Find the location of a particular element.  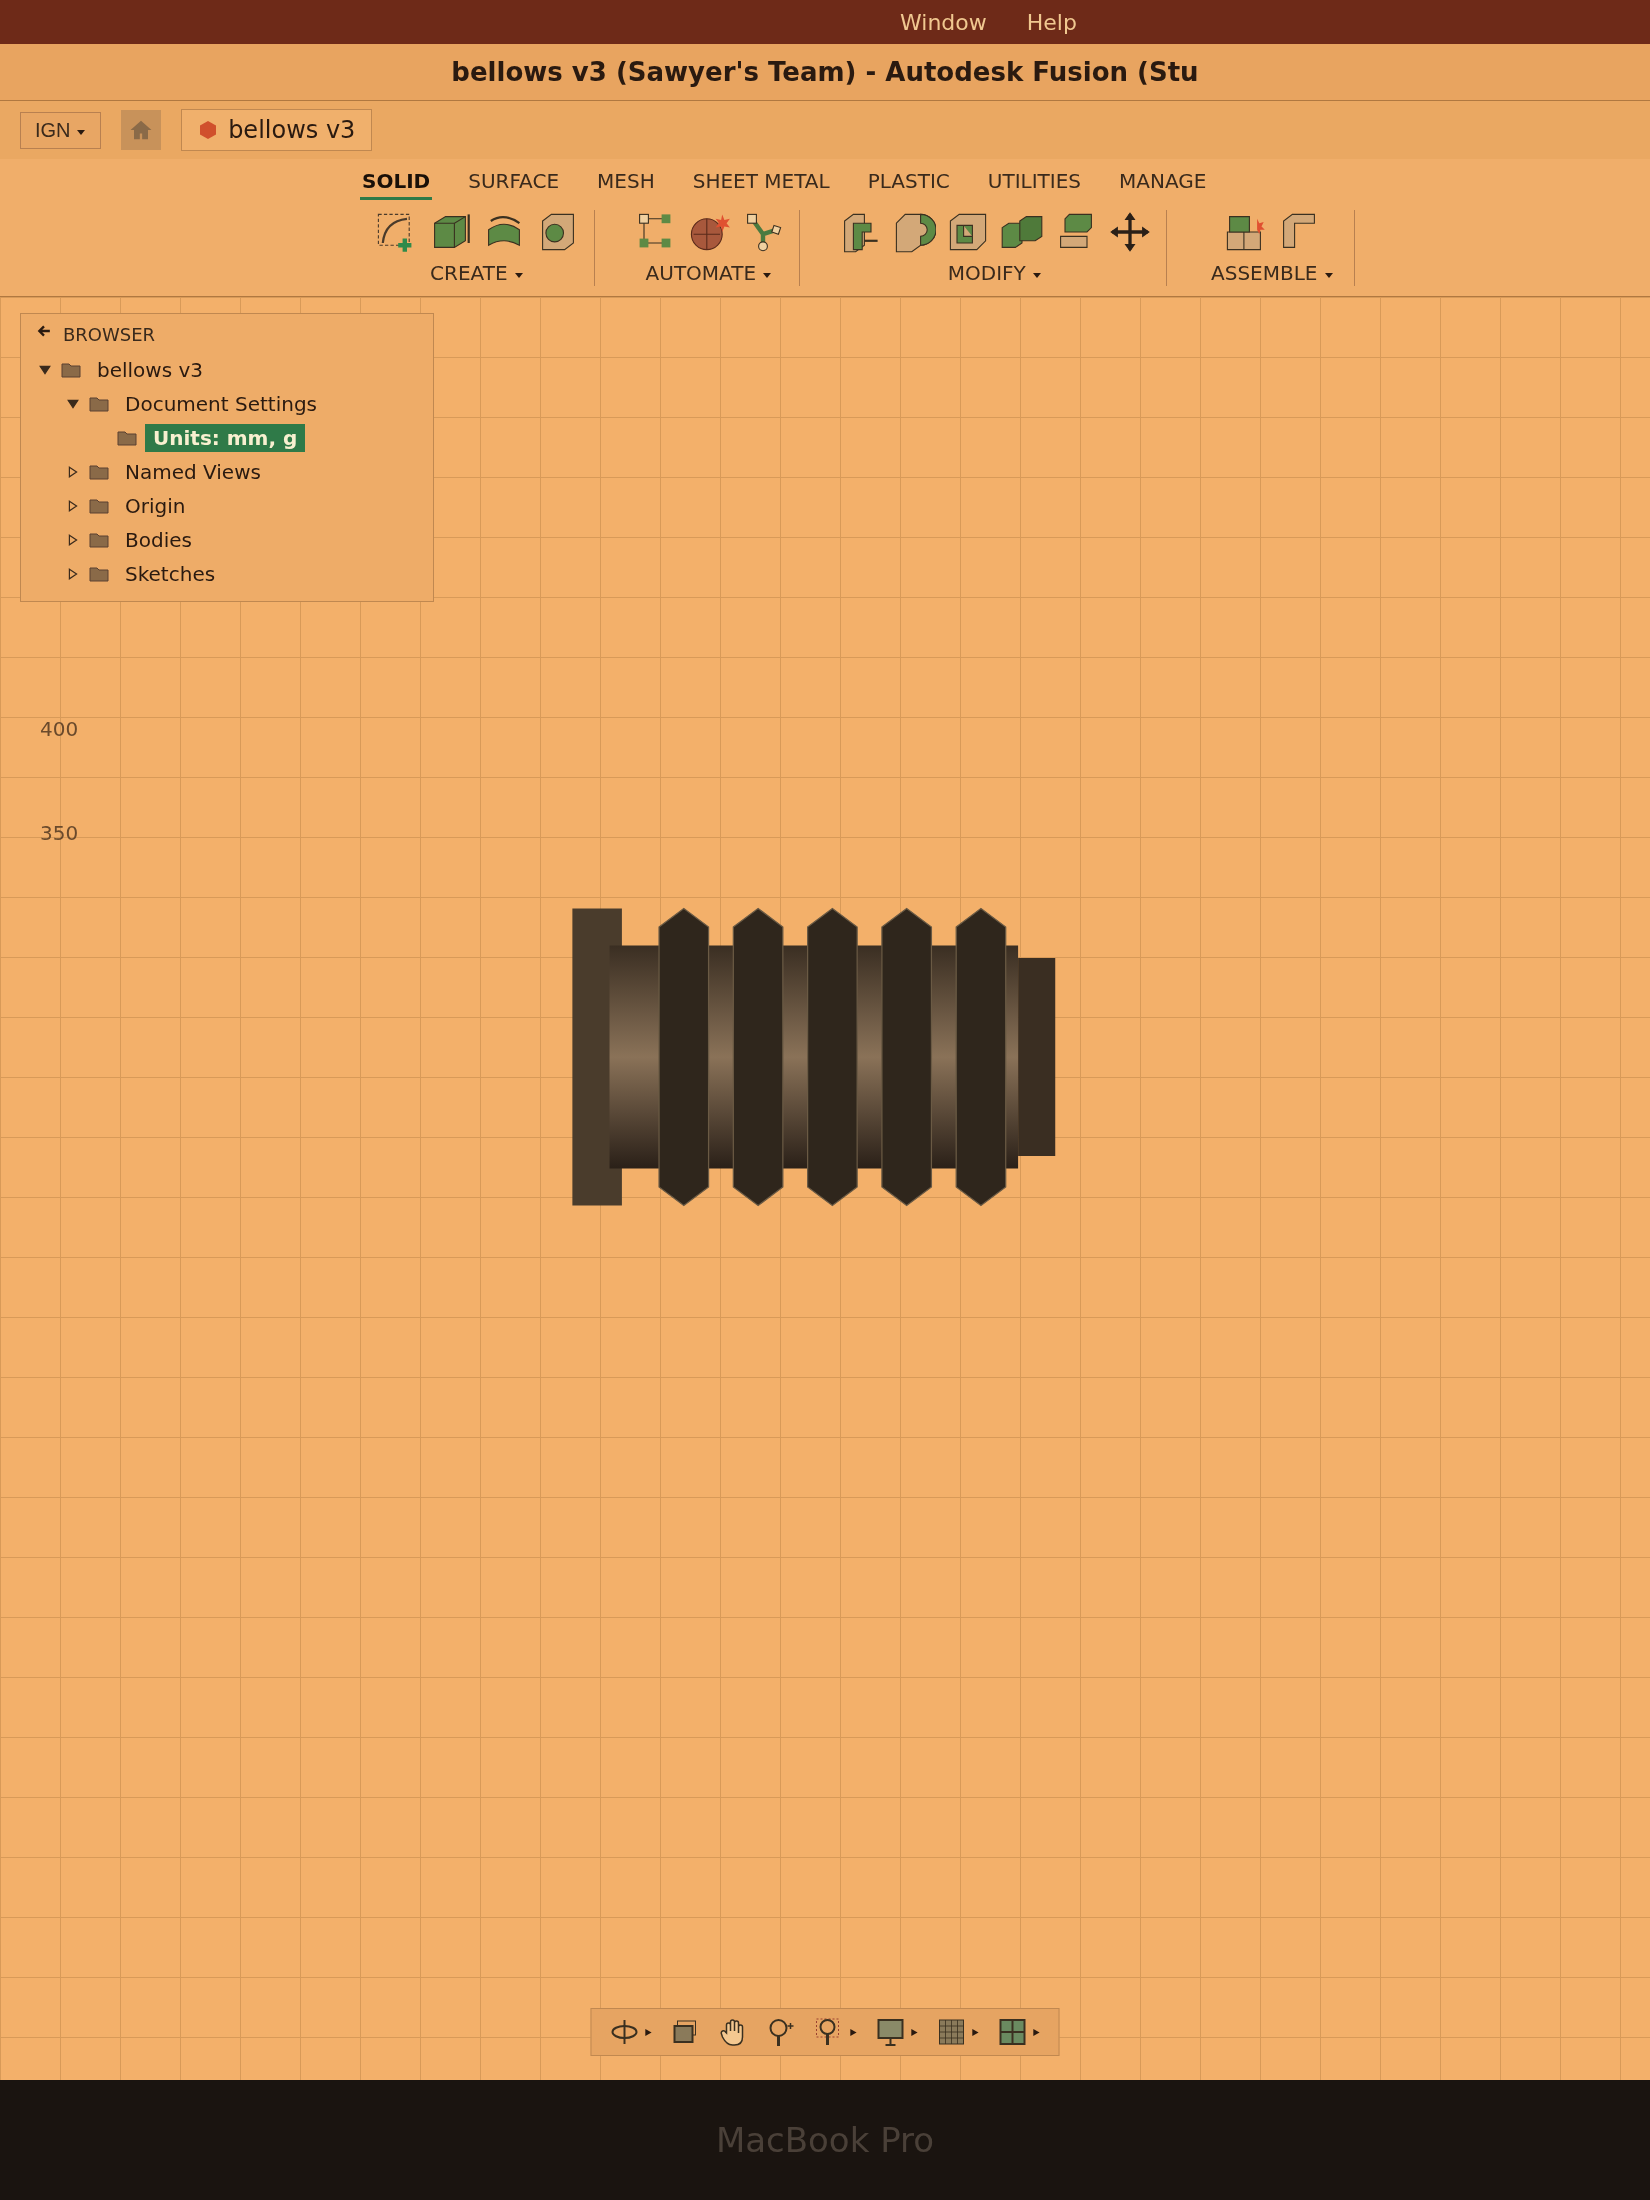

viewports-icon is located at coordinates (1012, 2032).